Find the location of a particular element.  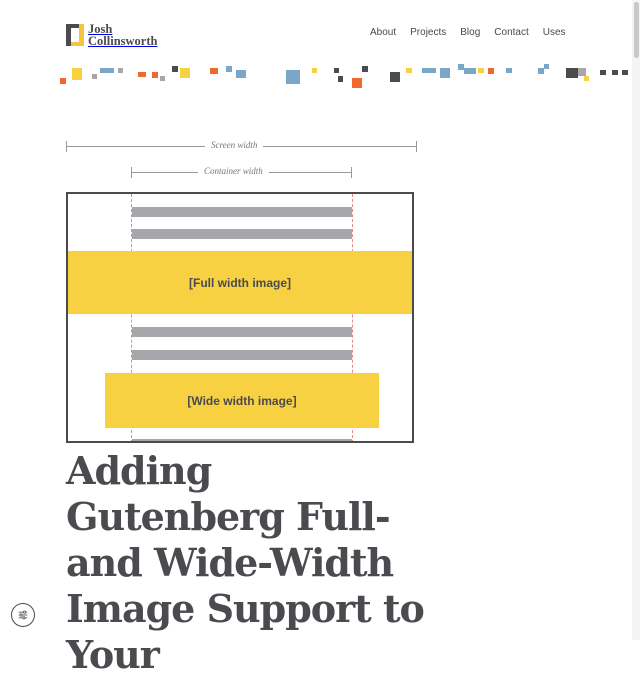

wide-width-image-block: [Wide width image] is located at coordinates (242, 400).